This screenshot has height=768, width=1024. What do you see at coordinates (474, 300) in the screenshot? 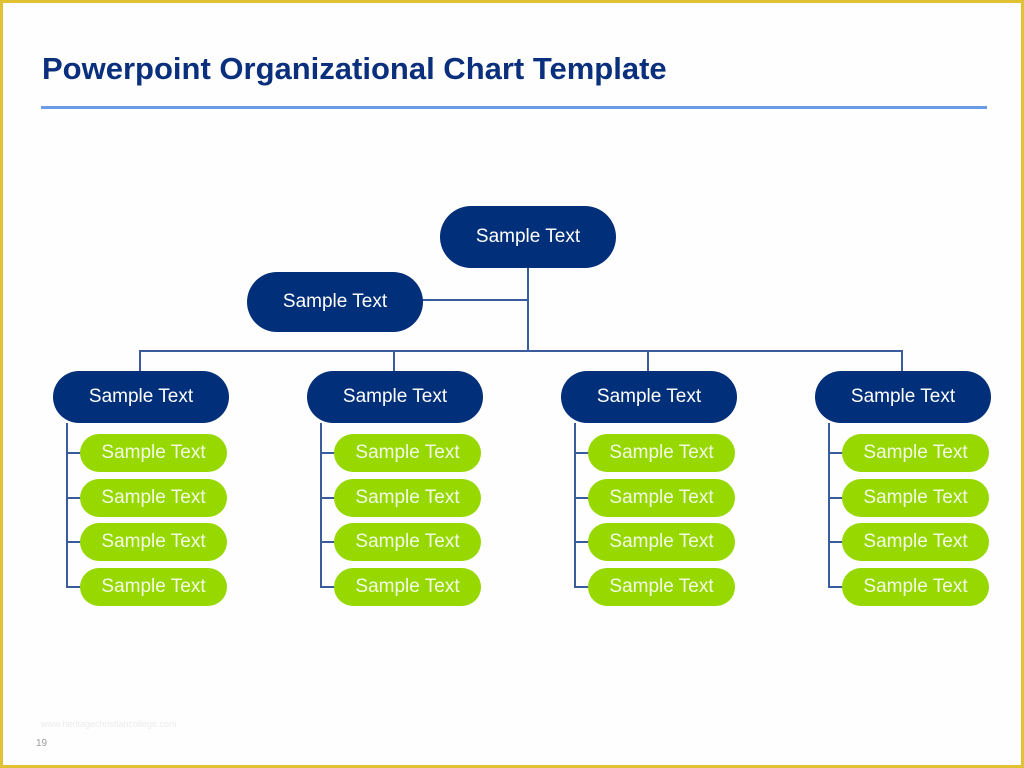
I see `assistant-connector` at bounding box center [474, 300].